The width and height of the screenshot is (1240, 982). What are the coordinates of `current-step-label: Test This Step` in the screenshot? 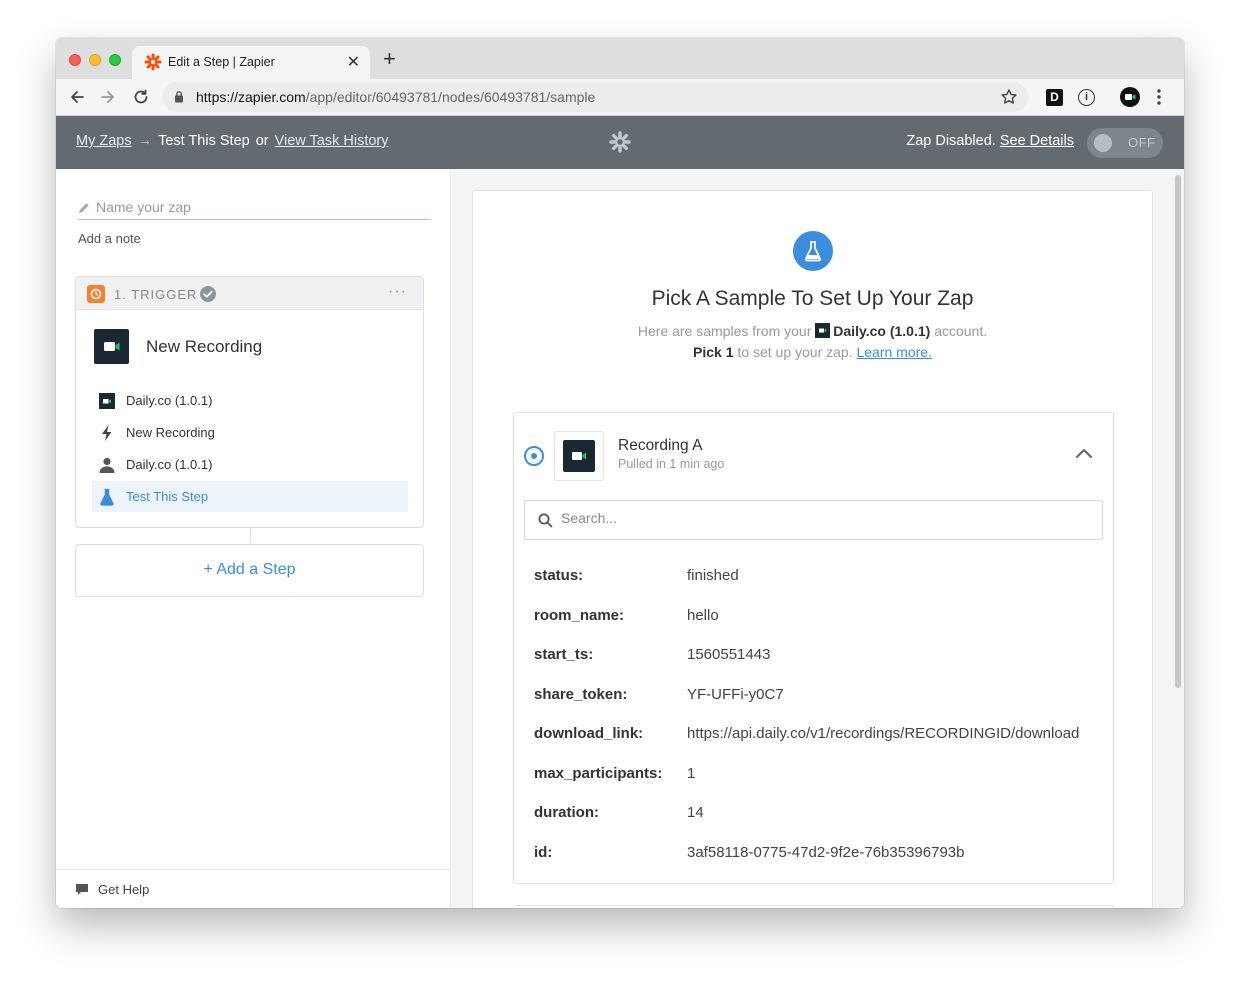 It's located at (204, 141).